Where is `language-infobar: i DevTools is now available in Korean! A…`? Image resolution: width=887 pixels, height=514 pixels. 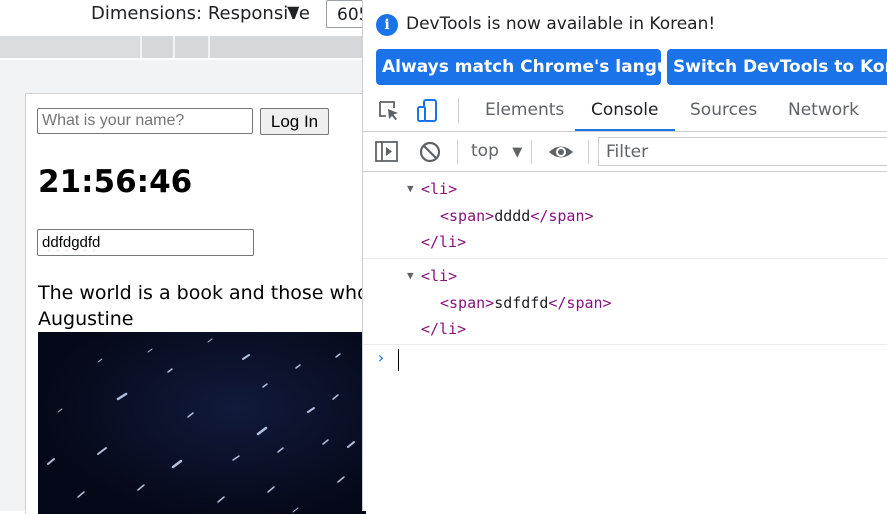
language-infobar: i DevTools is now available in Korean! A… is located at coordinates (625, 46).